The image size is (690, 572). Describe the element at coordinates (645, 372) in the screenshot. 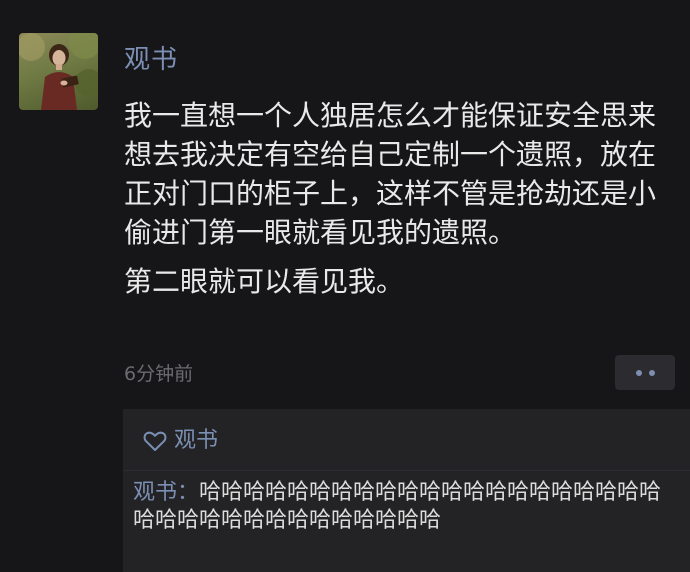

I see `more-options-button` at that location.